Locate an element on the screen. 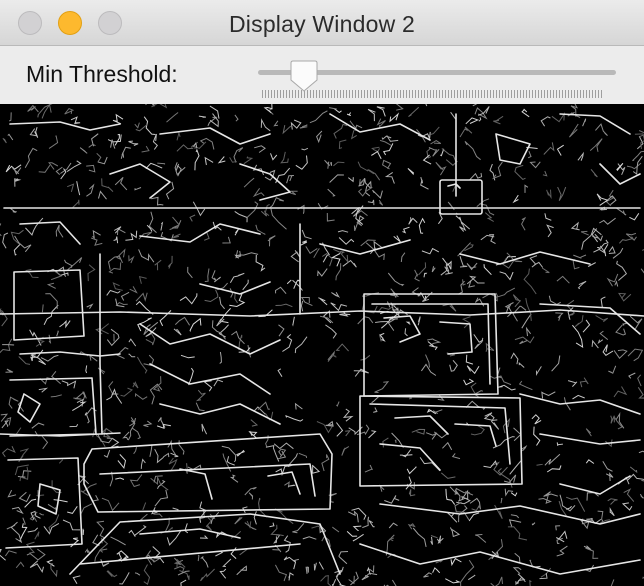 The height and width of the screenshot is (586, 644). title-bar: Display Window 2 is located at coordinates (322, 23).